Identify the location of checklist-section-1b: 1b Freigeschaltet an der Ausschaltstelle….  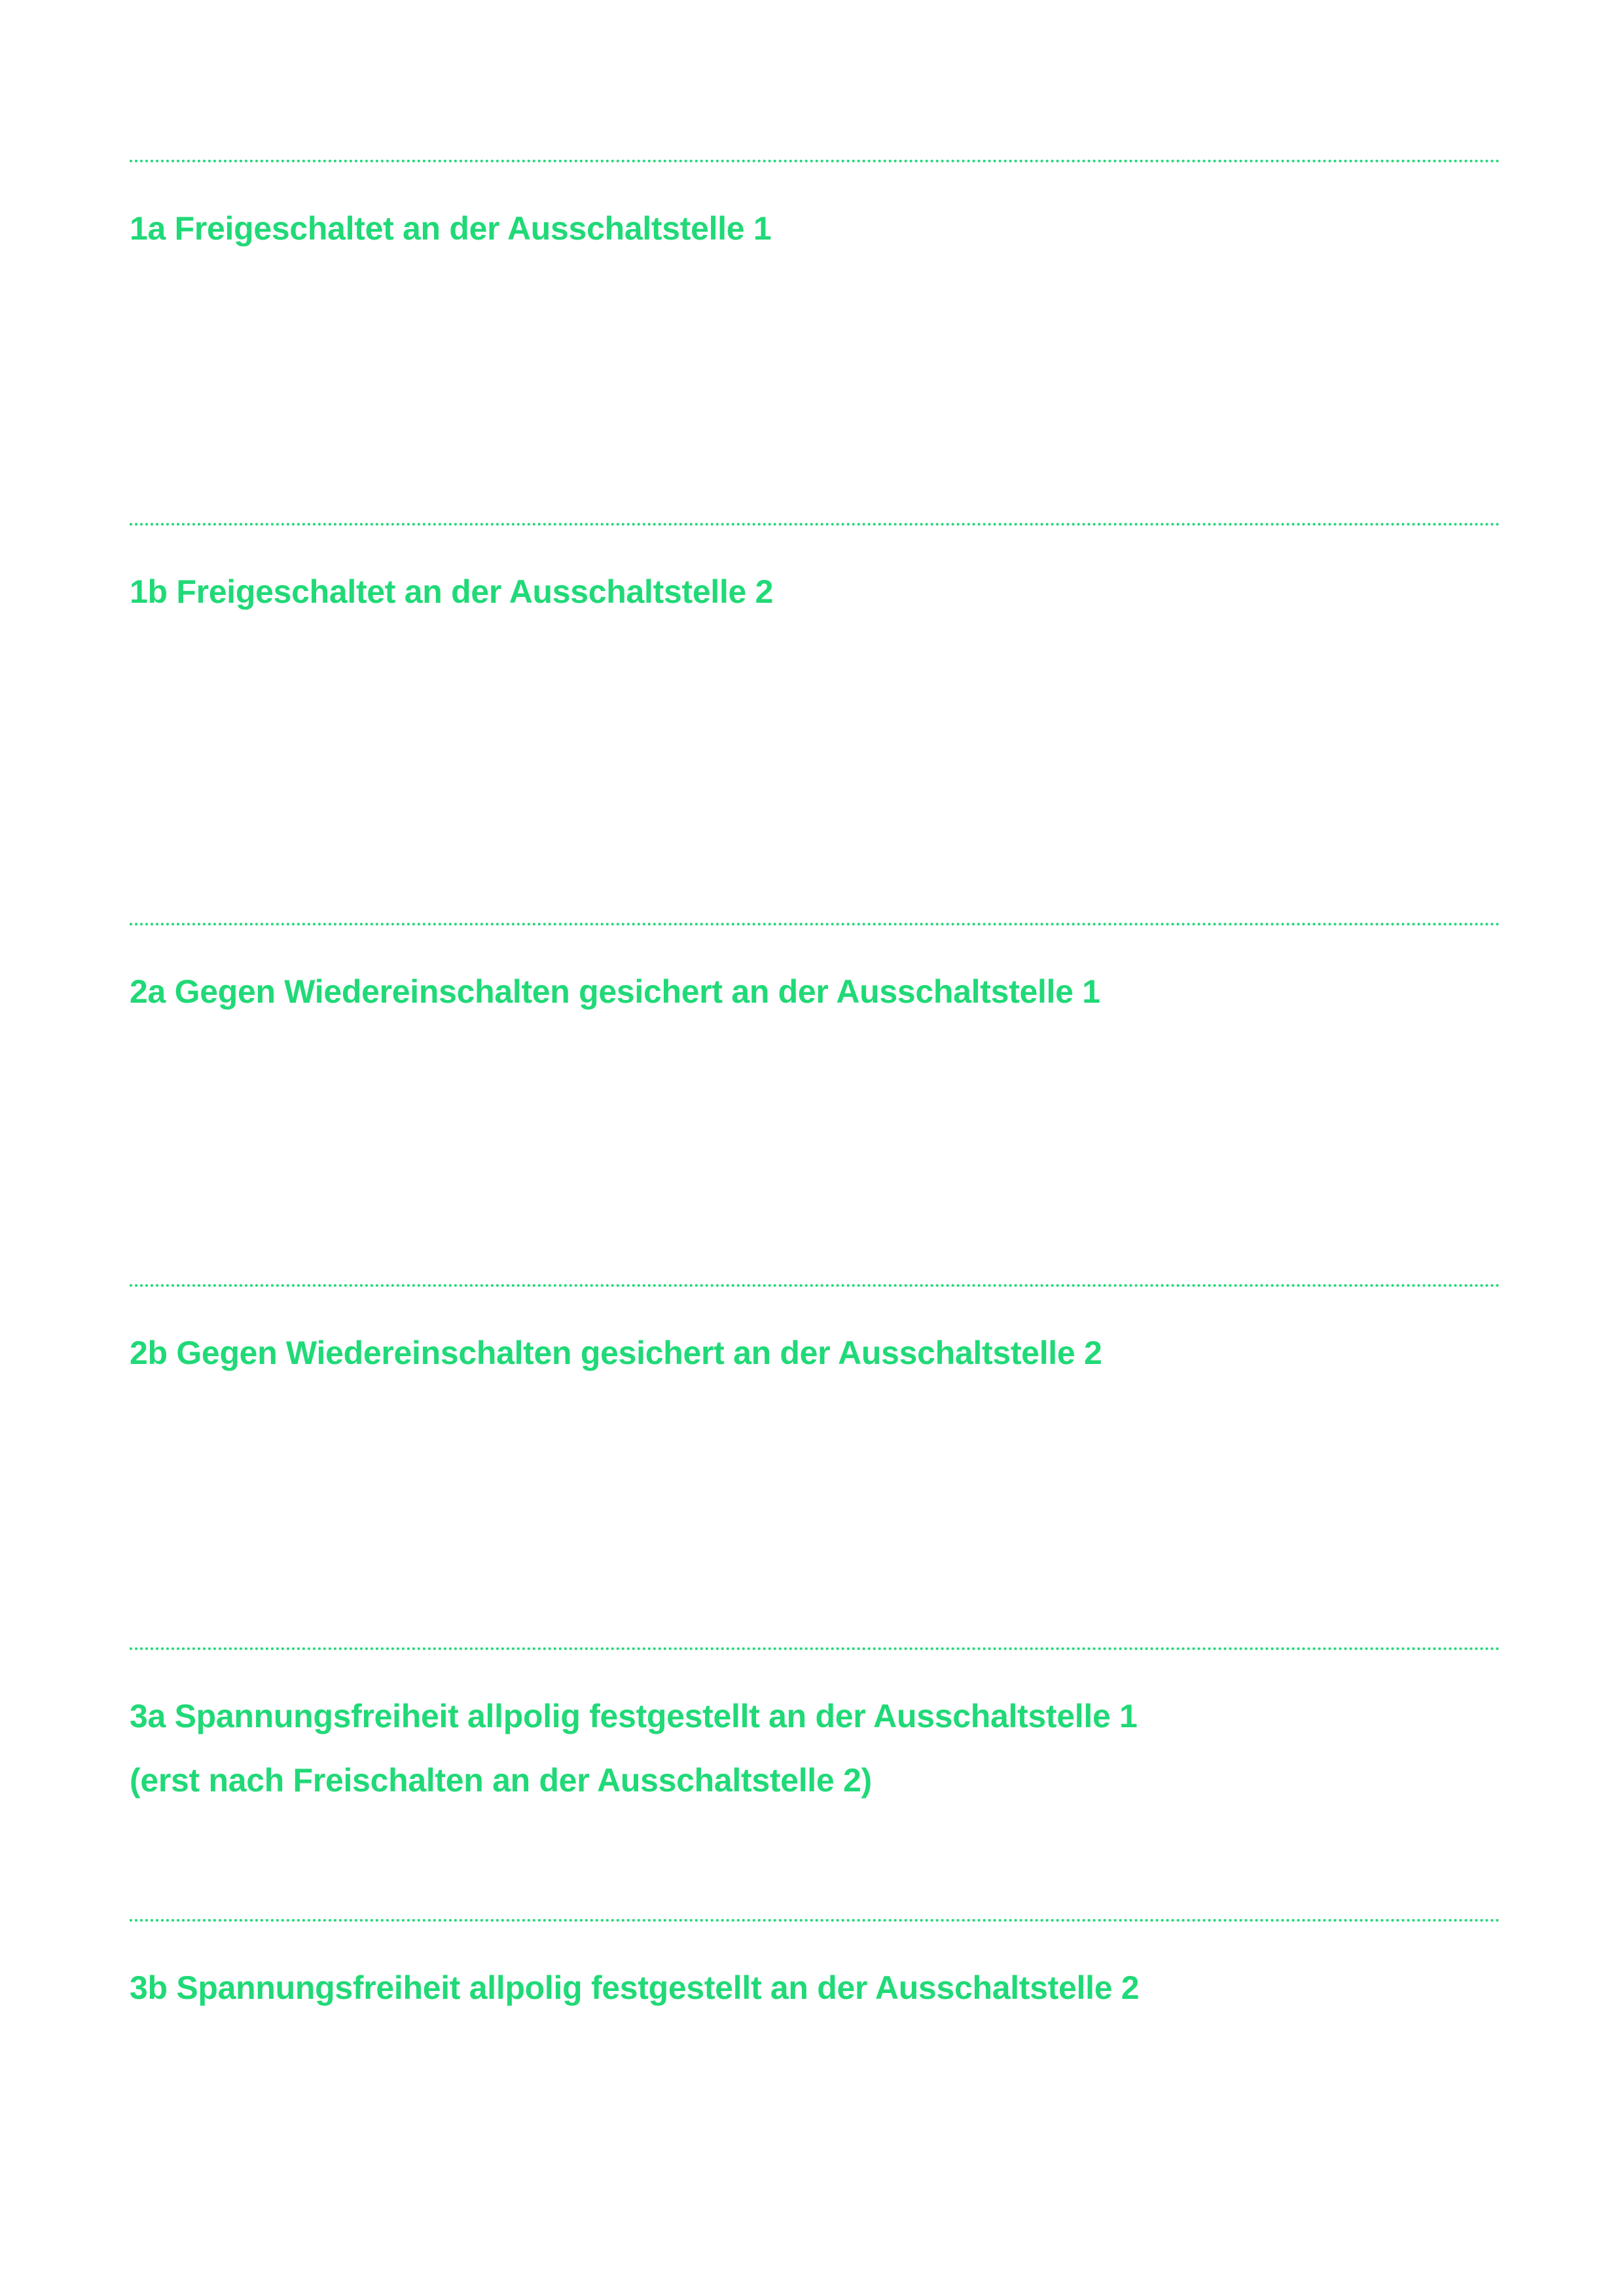
(815, 573).